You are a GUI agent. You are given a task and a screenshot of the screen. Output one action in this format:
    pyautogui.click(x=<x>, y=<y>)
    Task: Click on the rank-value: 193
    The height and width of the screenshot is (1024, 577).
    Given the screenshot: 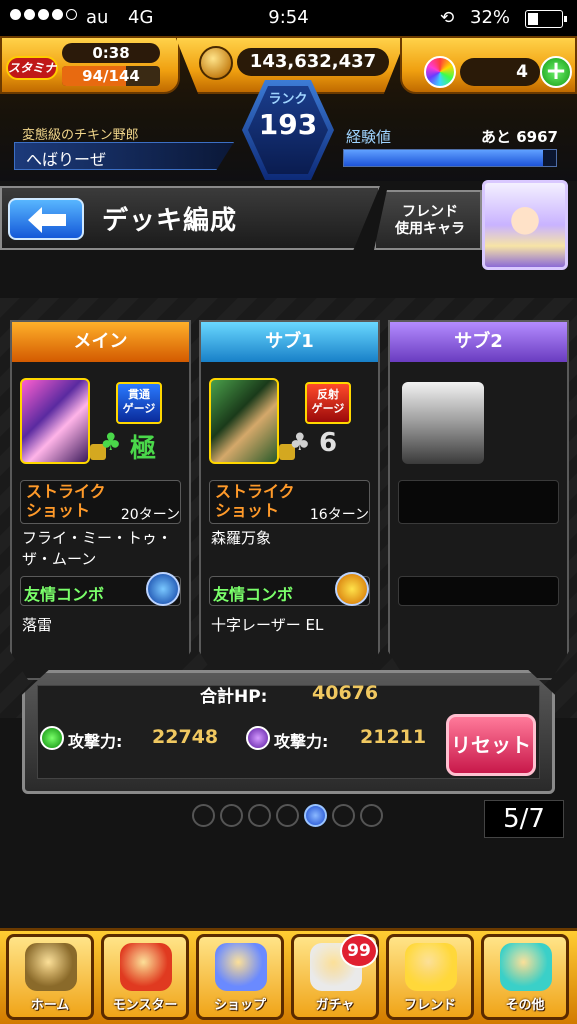 What is the action you would take?
    pyautogui.click(x=288, y=124)
    